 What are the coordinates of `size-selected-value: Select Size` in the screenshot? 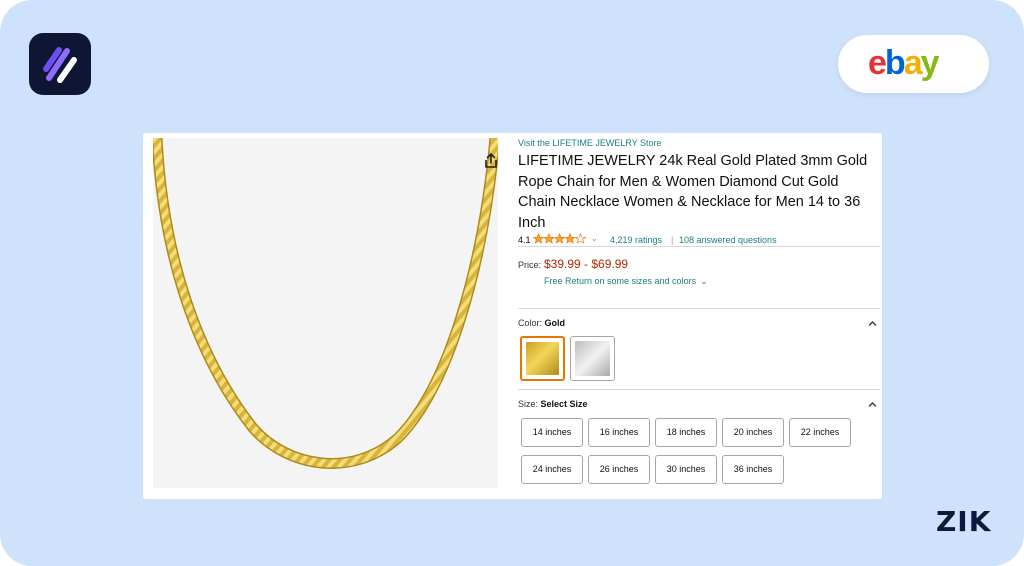 It's located at (564, 404).